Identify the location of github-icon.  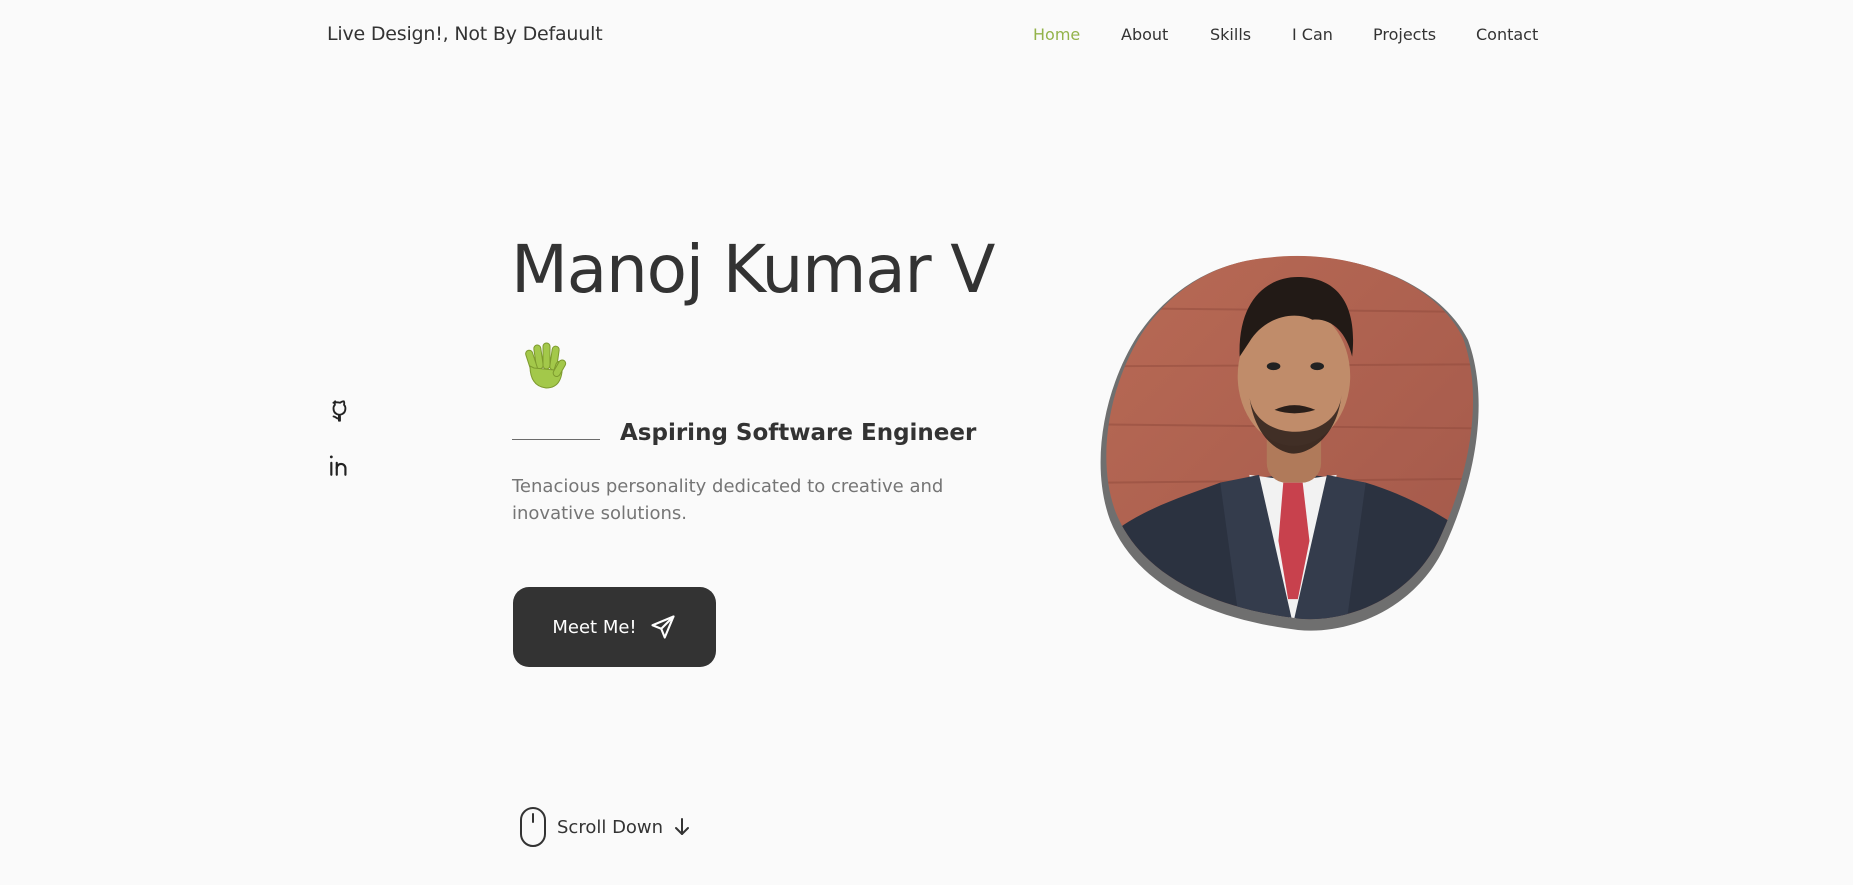
(340, 411).